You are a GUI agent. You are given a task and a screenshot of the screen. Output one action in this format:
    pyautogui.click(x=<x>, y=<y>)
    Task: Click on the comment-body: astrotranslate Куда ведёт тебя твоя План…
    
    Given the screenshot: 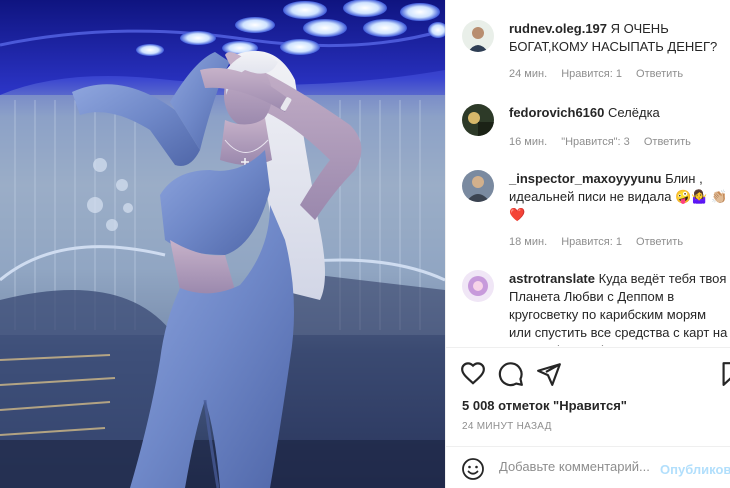 What is the action you would take?
    pyautogui.click(x=619, y=308)
    